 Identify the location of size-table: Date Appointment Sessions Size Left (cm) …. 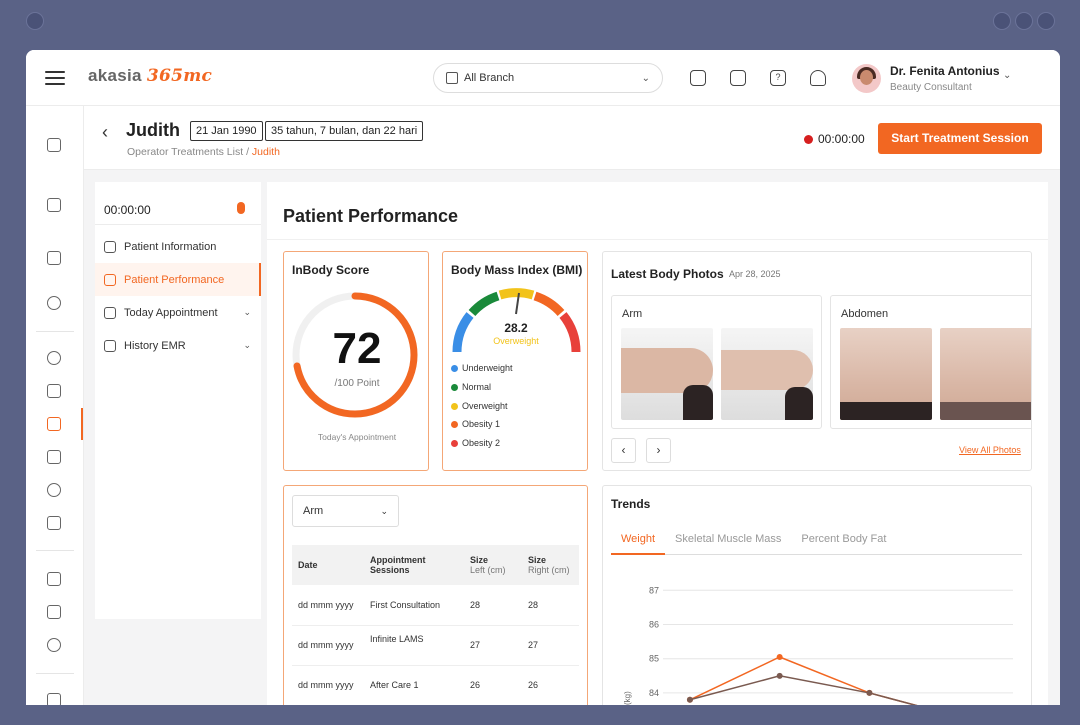
(435, 625).